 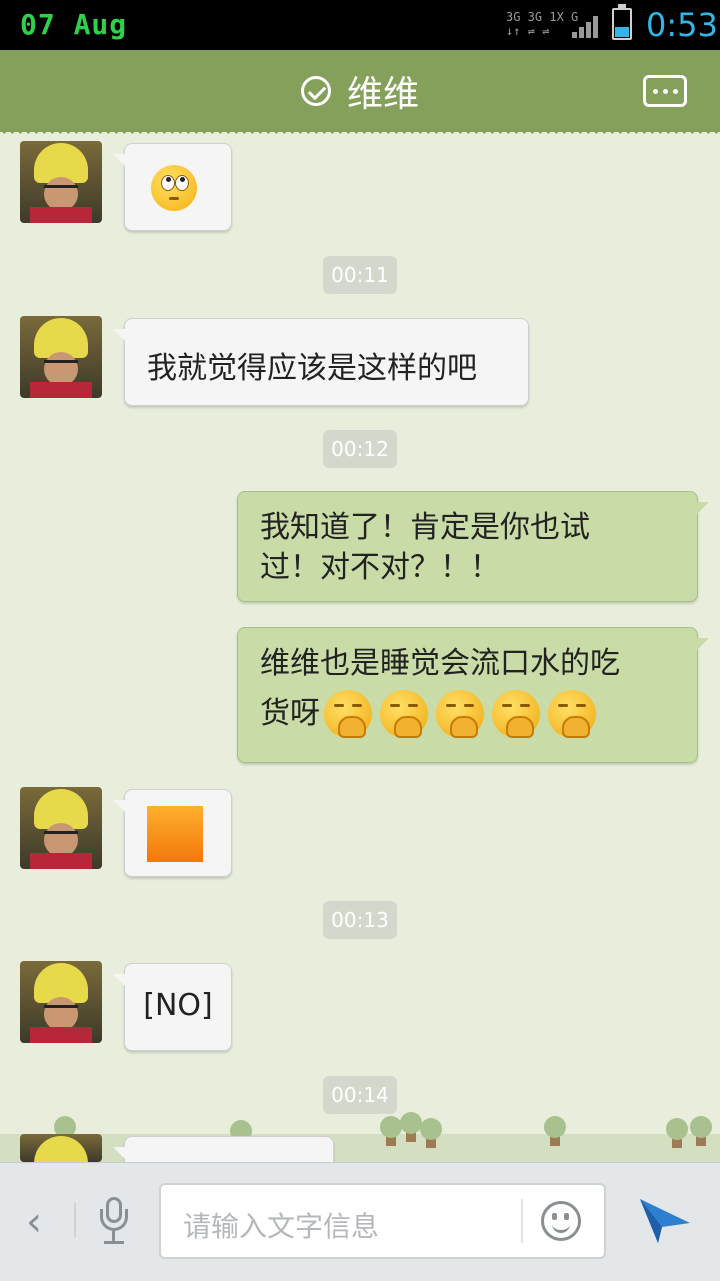 What do you see at coordinates (528, 31) in the screenshot?
I see `network-activity-label: ↓↑ ⇌ ⇌` at bounding box center [528, 31].